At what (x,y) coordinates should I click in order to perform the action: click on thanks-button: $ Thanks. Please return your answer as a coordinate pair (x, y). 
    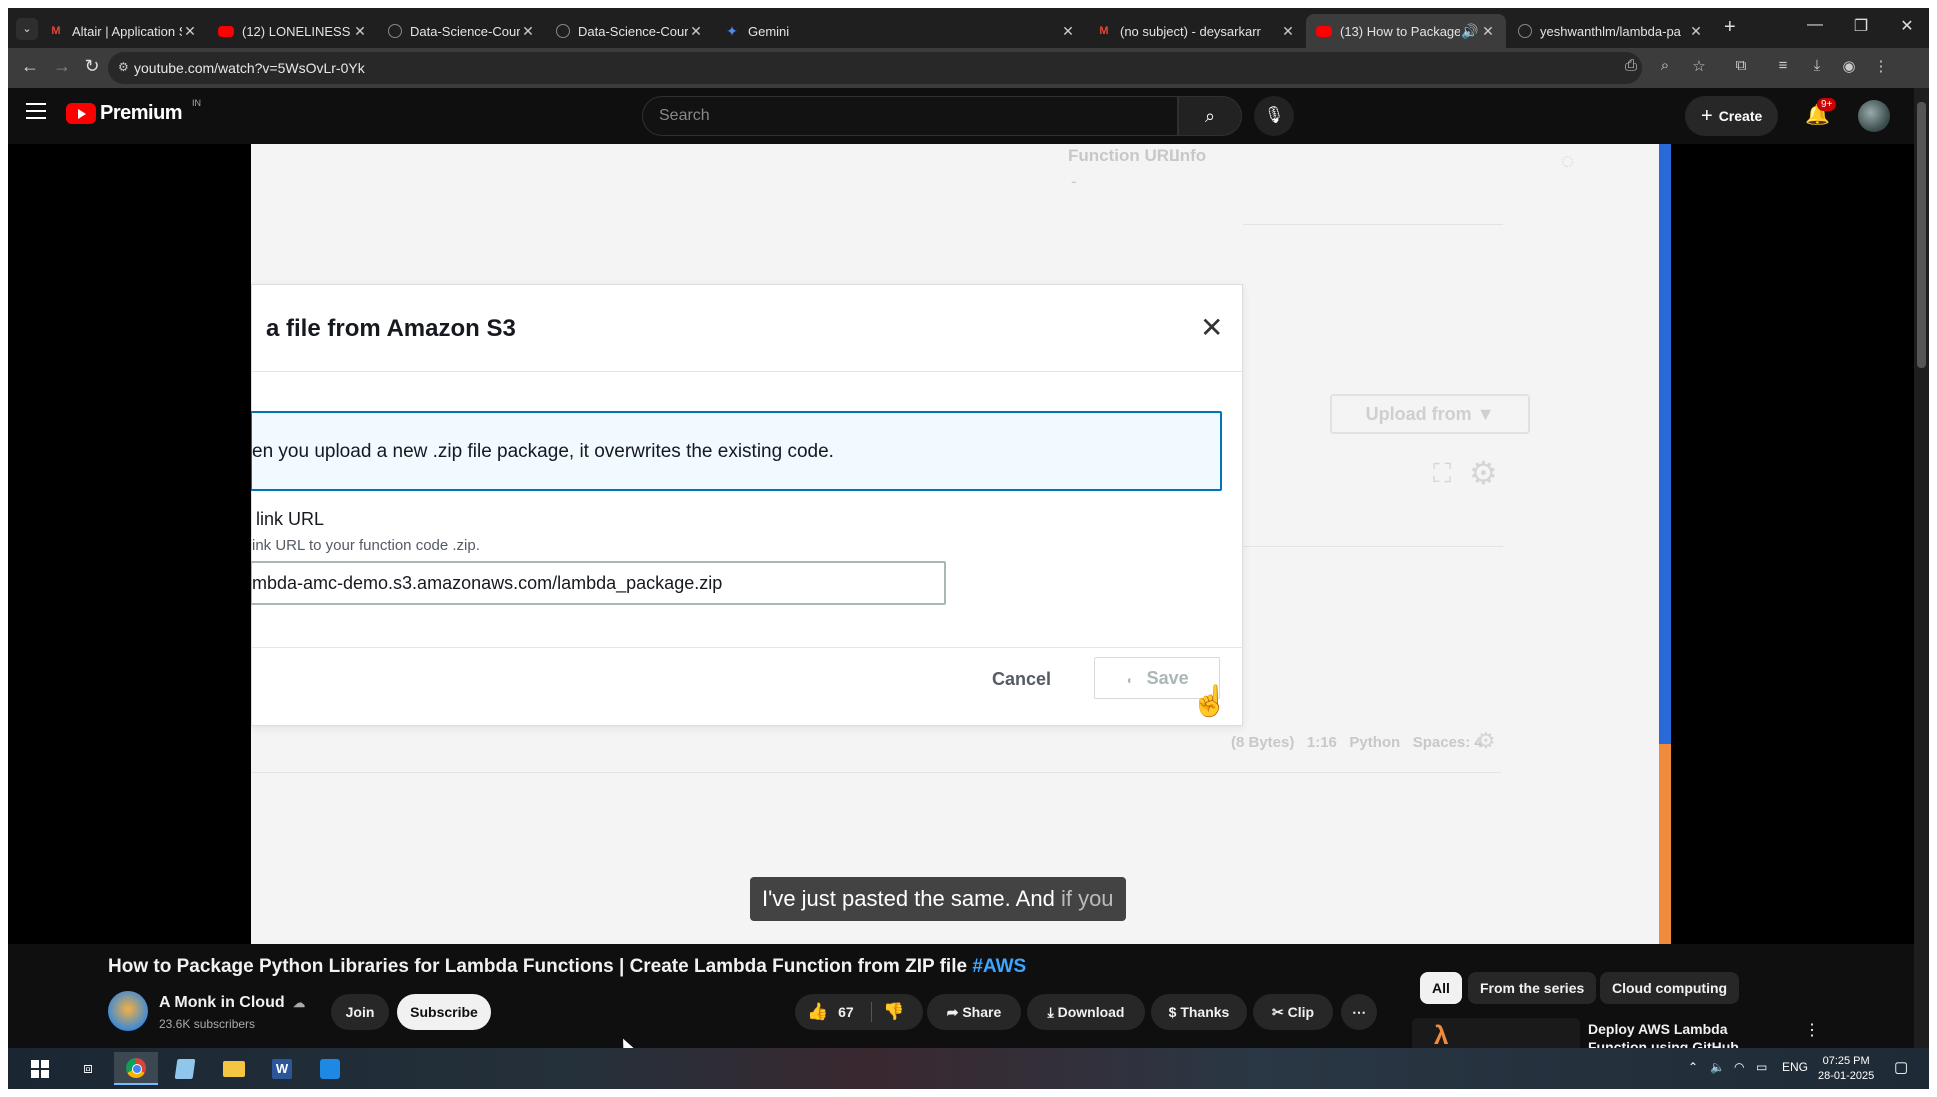
    Looking at the image, I should click on (1199, 1012).